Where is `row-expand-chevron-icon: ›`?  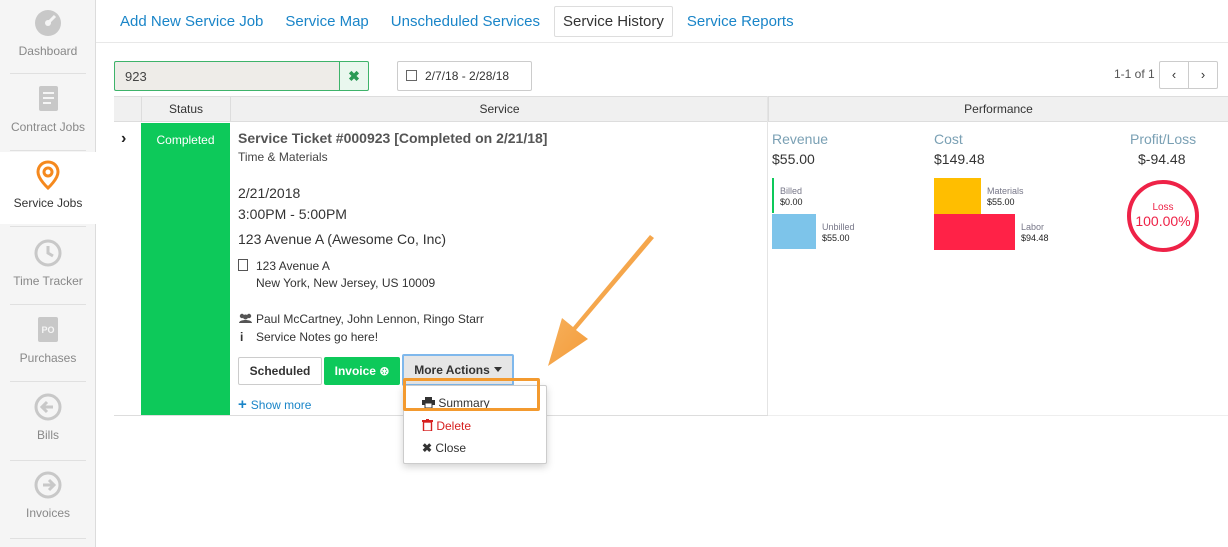
row-expand-chevron-icon: › is located at coordinates (123, 139).